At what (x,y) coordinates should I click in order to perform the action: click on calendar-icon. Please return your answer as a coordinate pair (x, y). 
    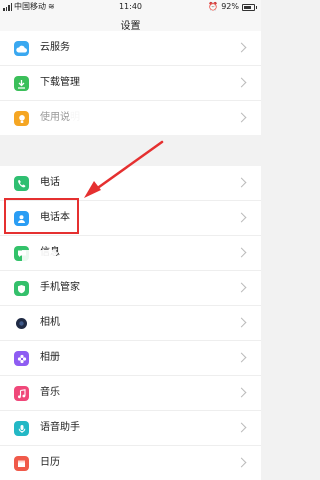
    Looking at the image, I should click on (21, 463).